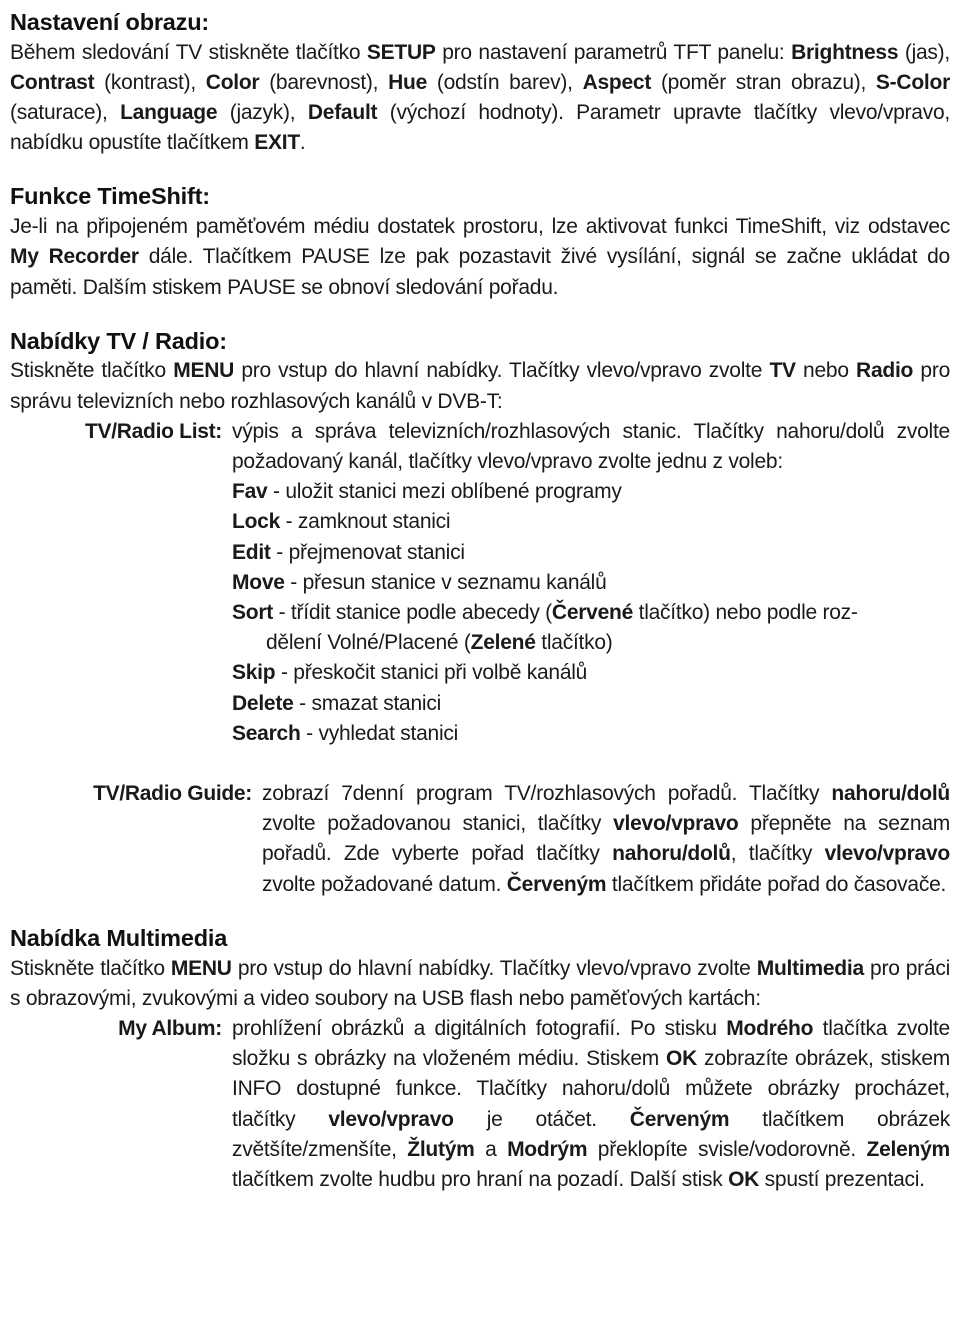 This screenshot has width=960, height=1323. I want to click on option-name-search: Search, so click(266, 733).